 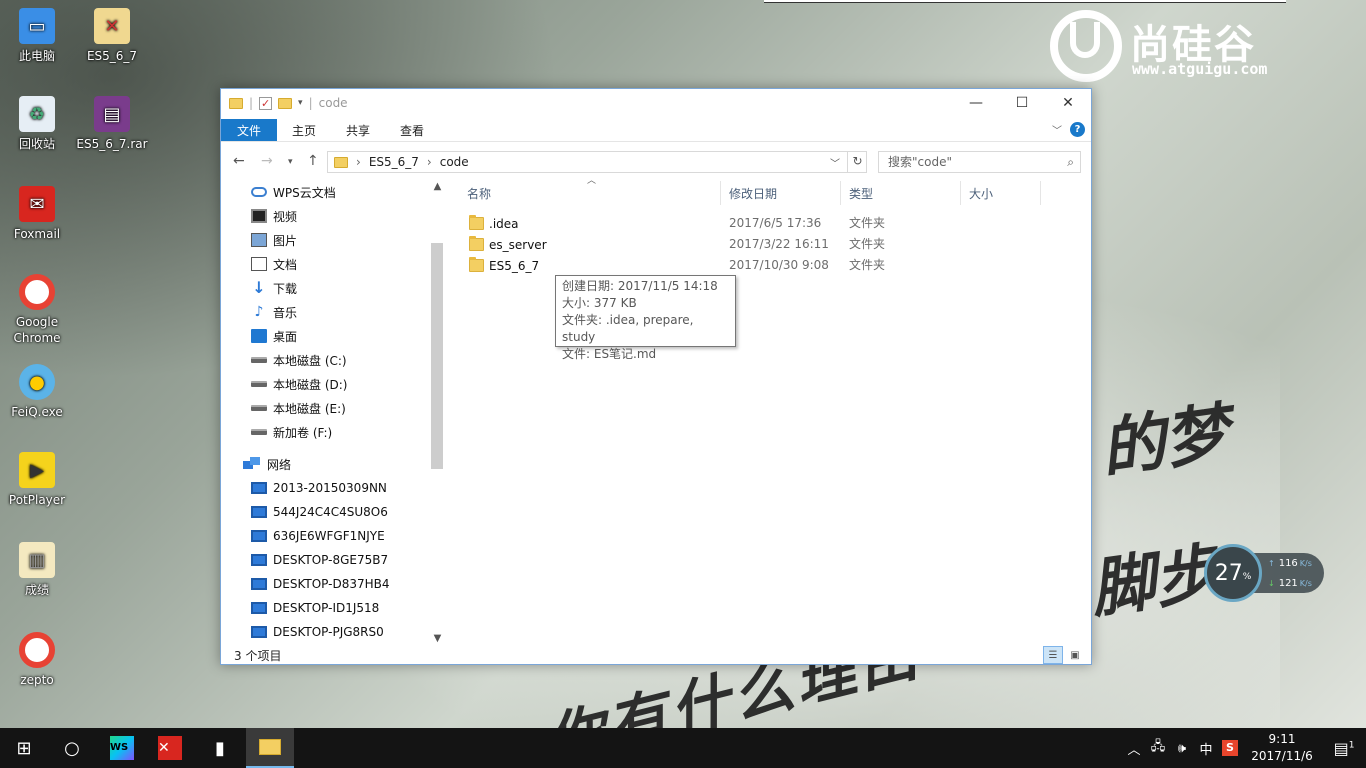 What do you see at coordinates (1001, 193) in the screenshot?
I see `column-header-size: 大小` at bounding box center [1001, 193].